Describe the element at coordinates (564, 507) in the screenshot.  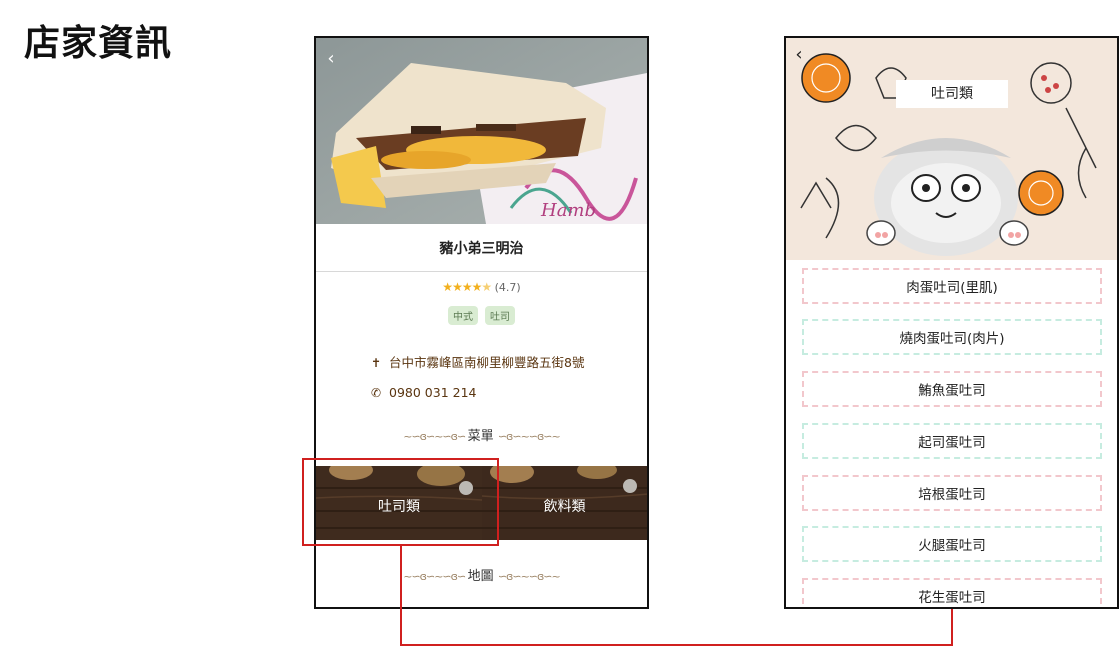
I see `category-label: 飲料類` at that location.